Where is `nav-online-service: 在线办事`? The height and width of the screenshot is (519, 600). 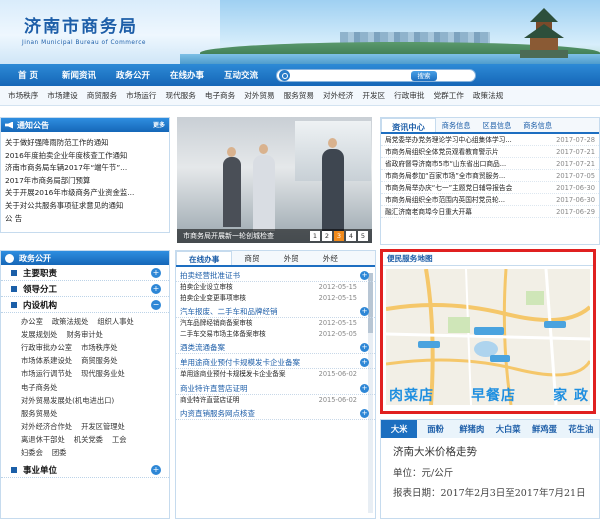
nav-online-service: 在线办事 is located at coordinates (179, 75).